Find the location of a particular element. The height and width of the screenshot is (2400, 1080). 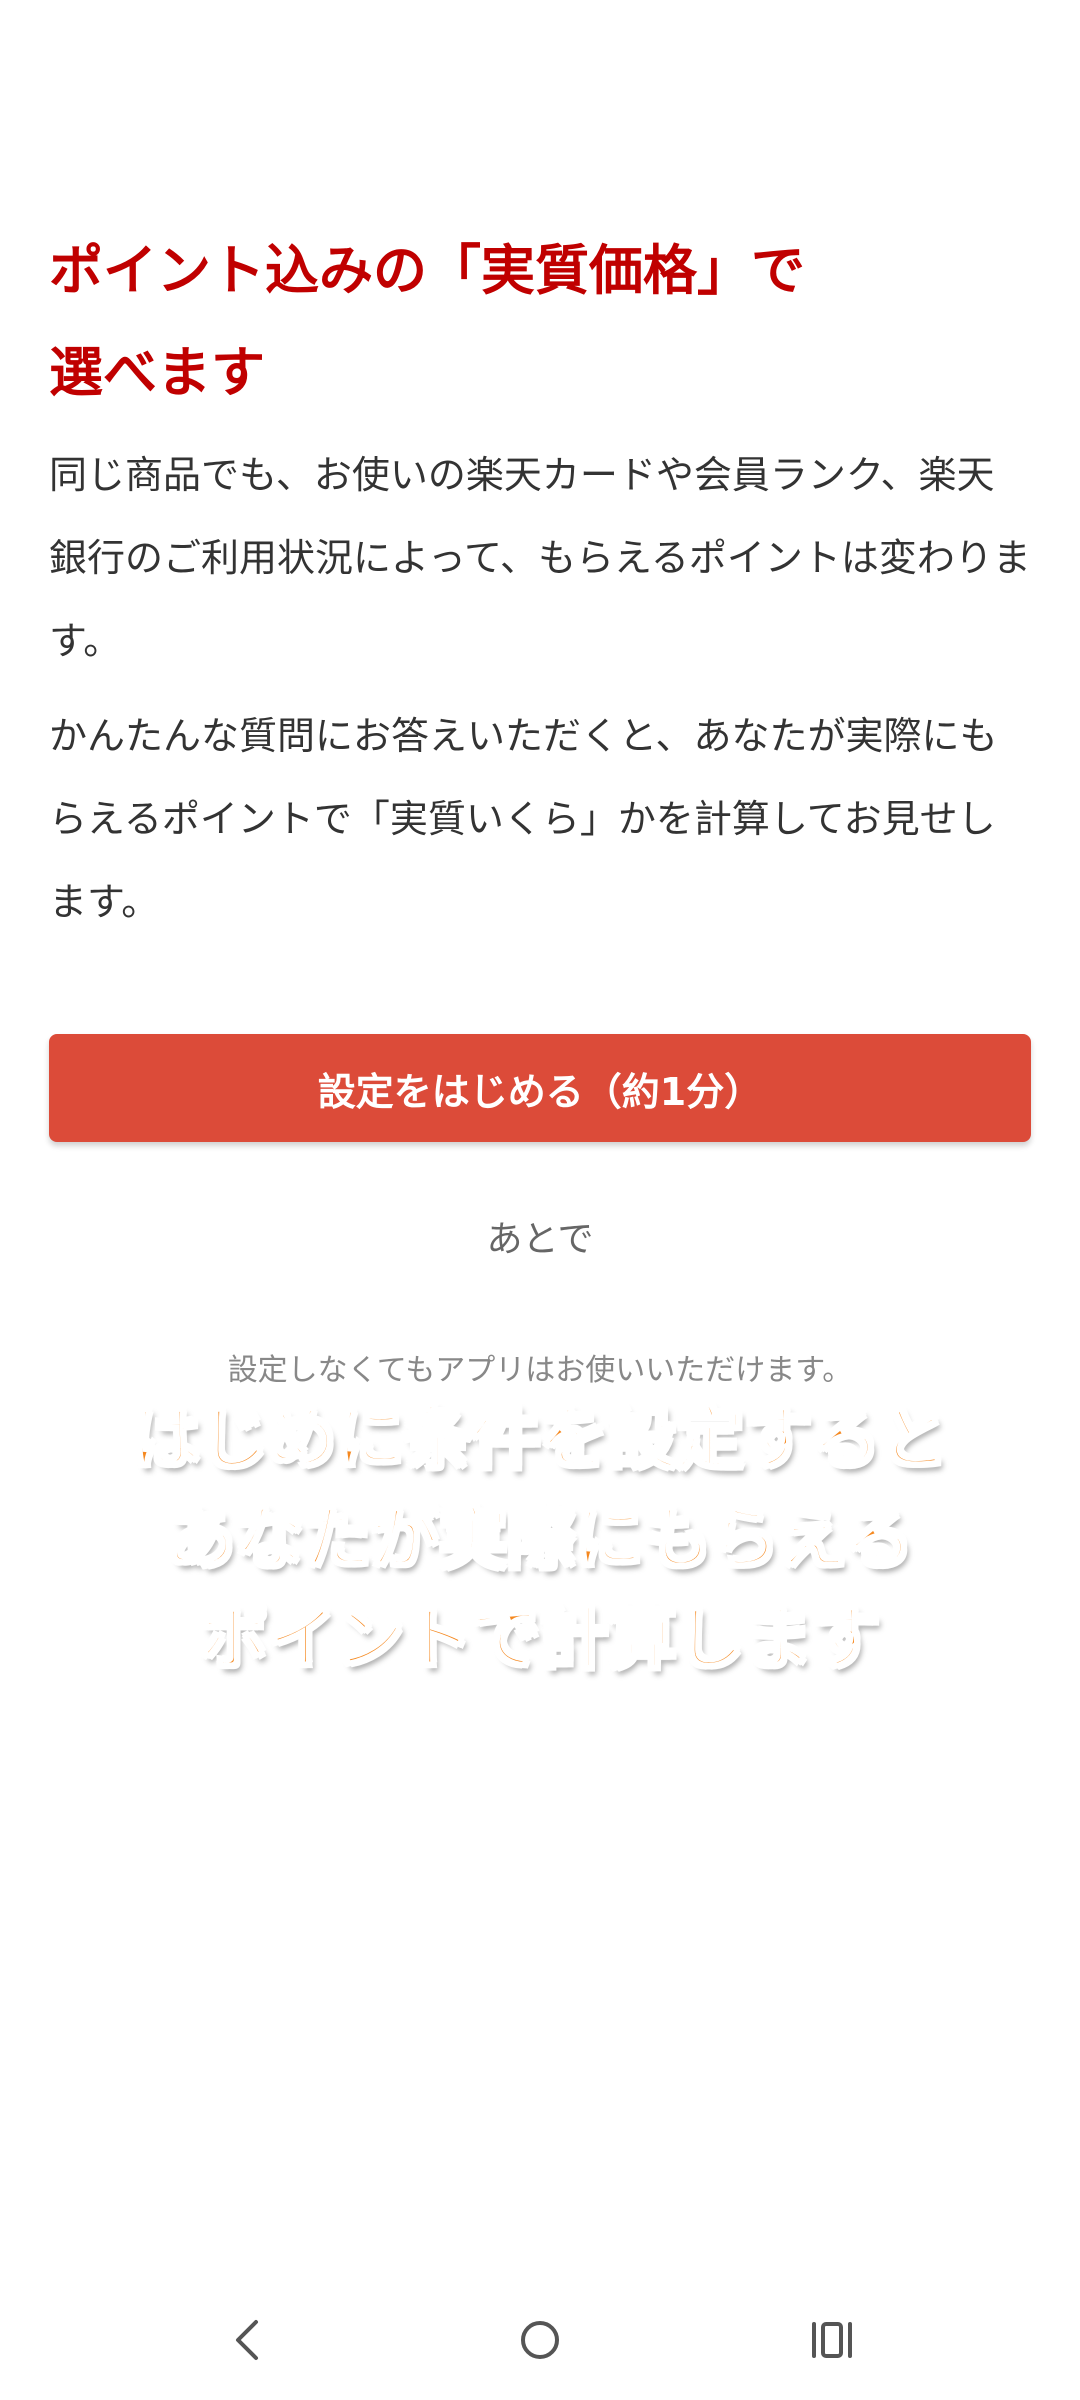

later-button: あとで is located at coordinates (540, 1236).